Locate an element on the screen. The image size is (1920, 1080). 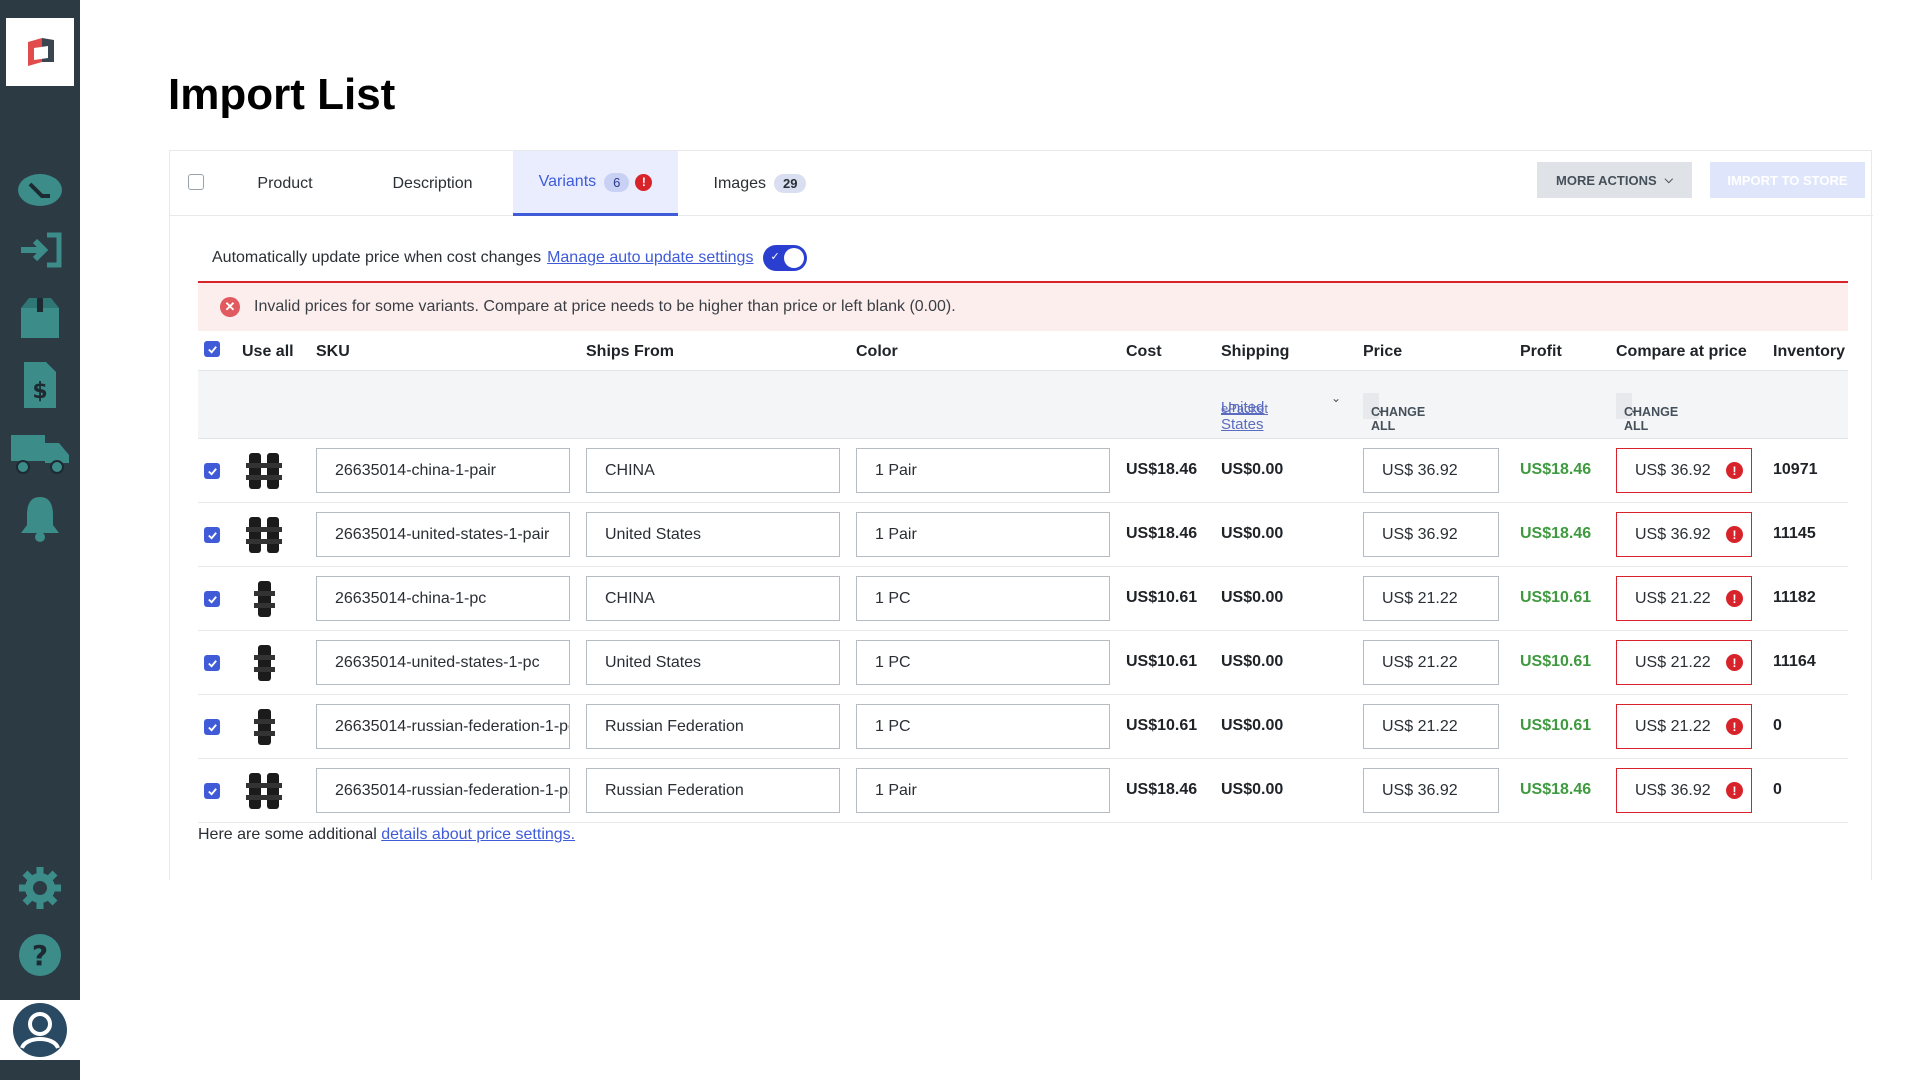
tab-product: Product is located at coordinates (285, 183).